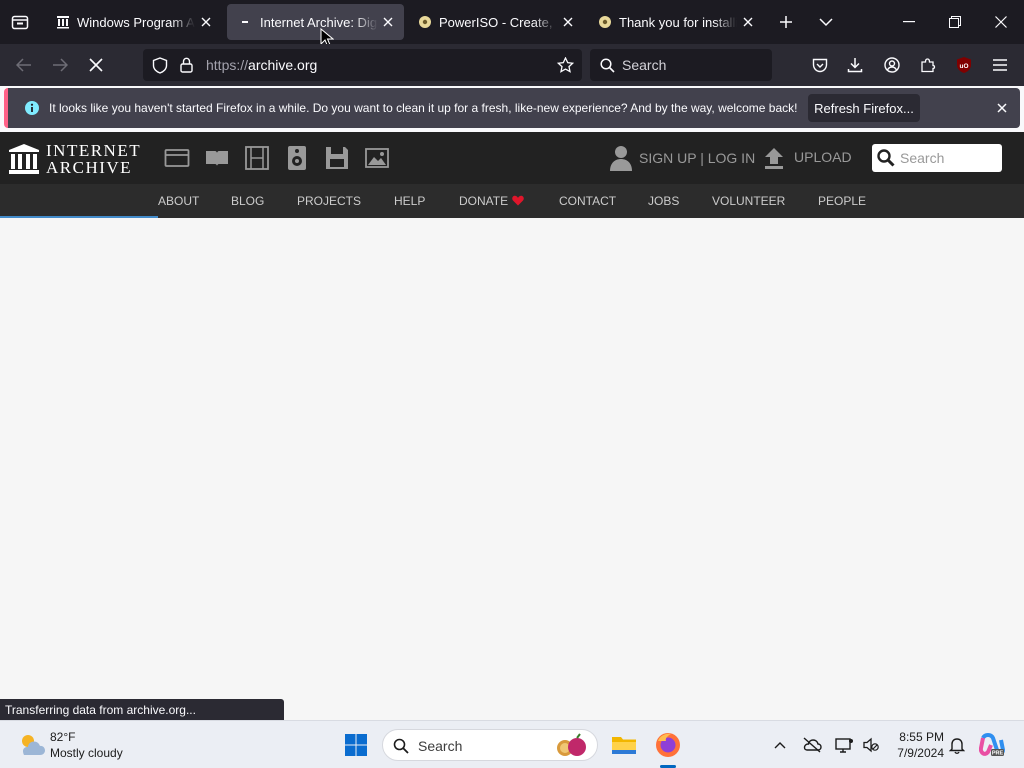 Image resolution: width=1024 pixels, height=768 pixels. What do you see at coordinates (855, 65) in the screenshot?
I see `downloads-icon` at bounding box center [855, 65].